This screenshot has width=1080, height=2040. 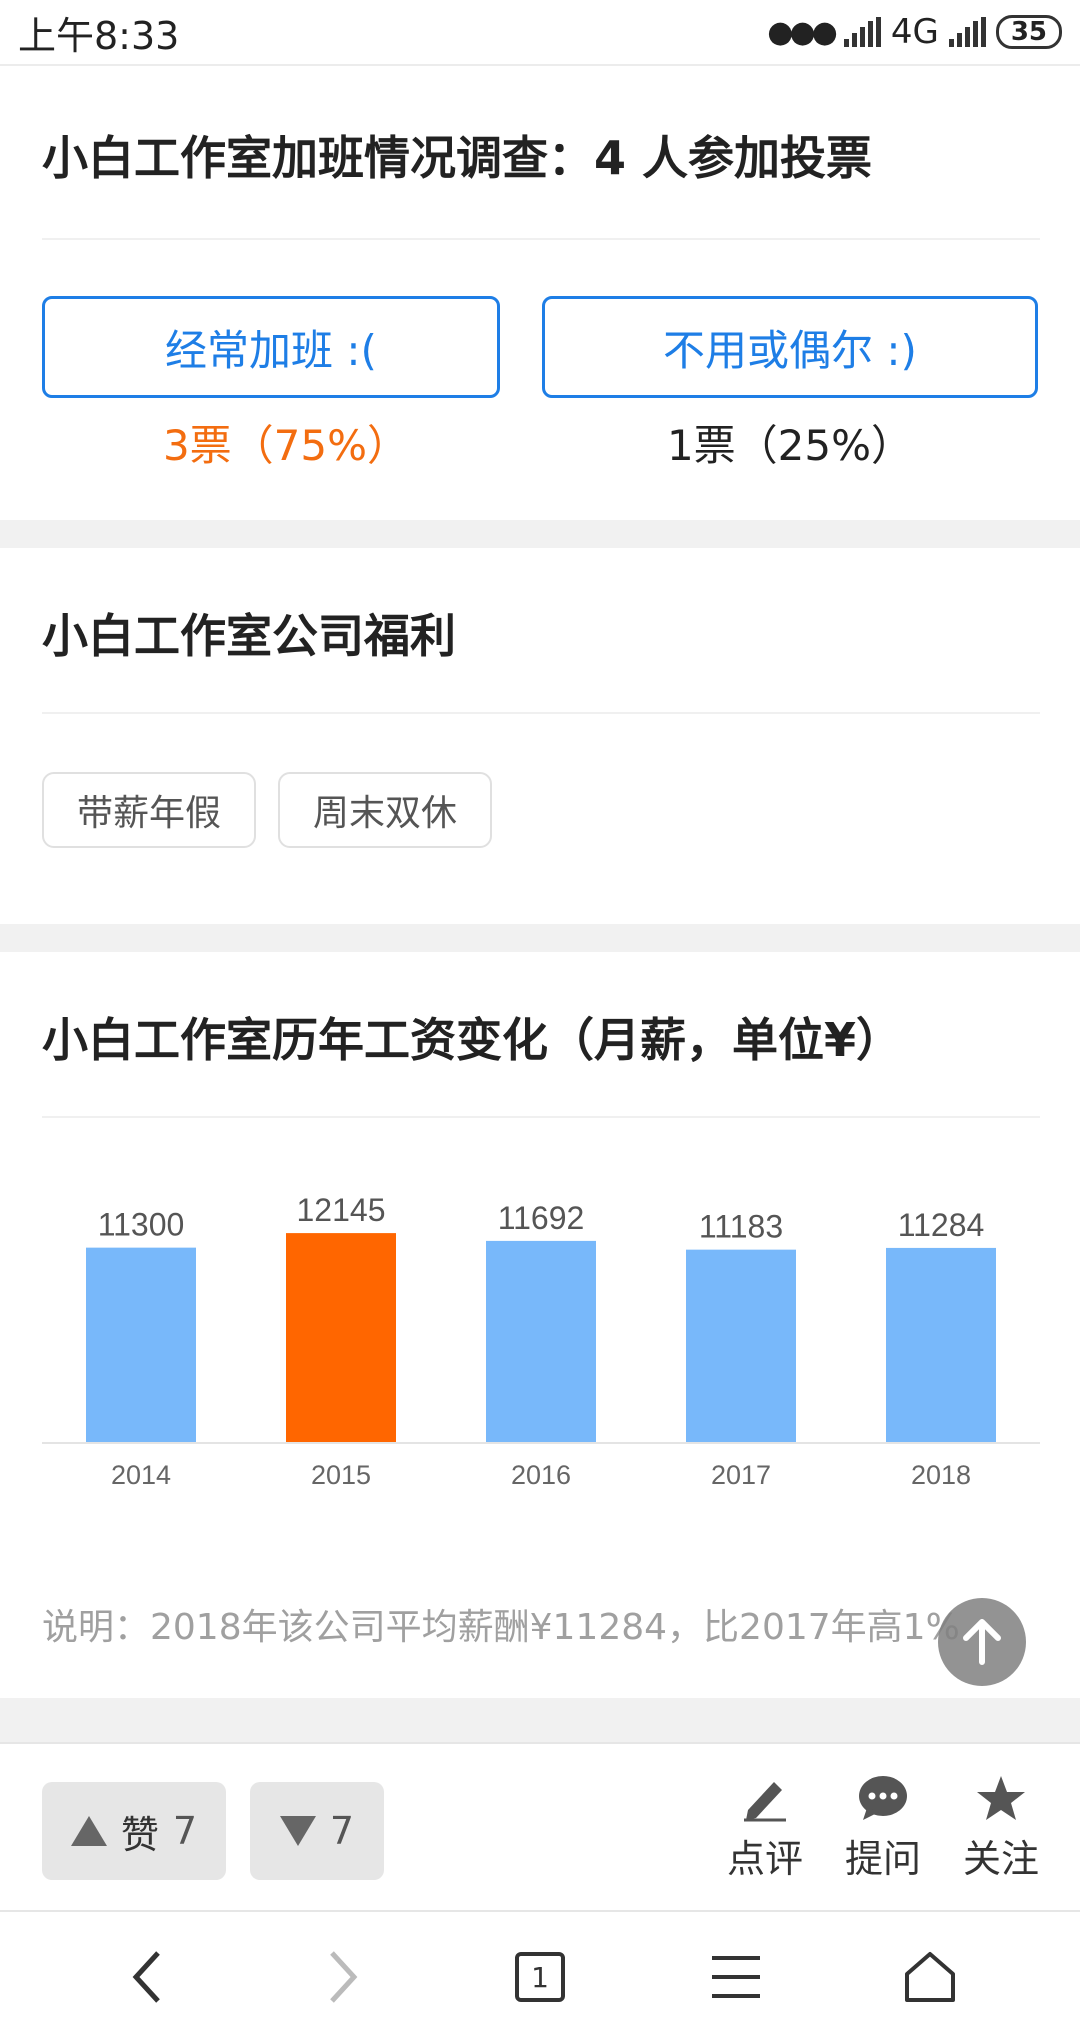 What do you see at coordinates (341, 1475) in the screenshot?
I see `x-tick-label: 2015` at bounding box center [341, 1475].